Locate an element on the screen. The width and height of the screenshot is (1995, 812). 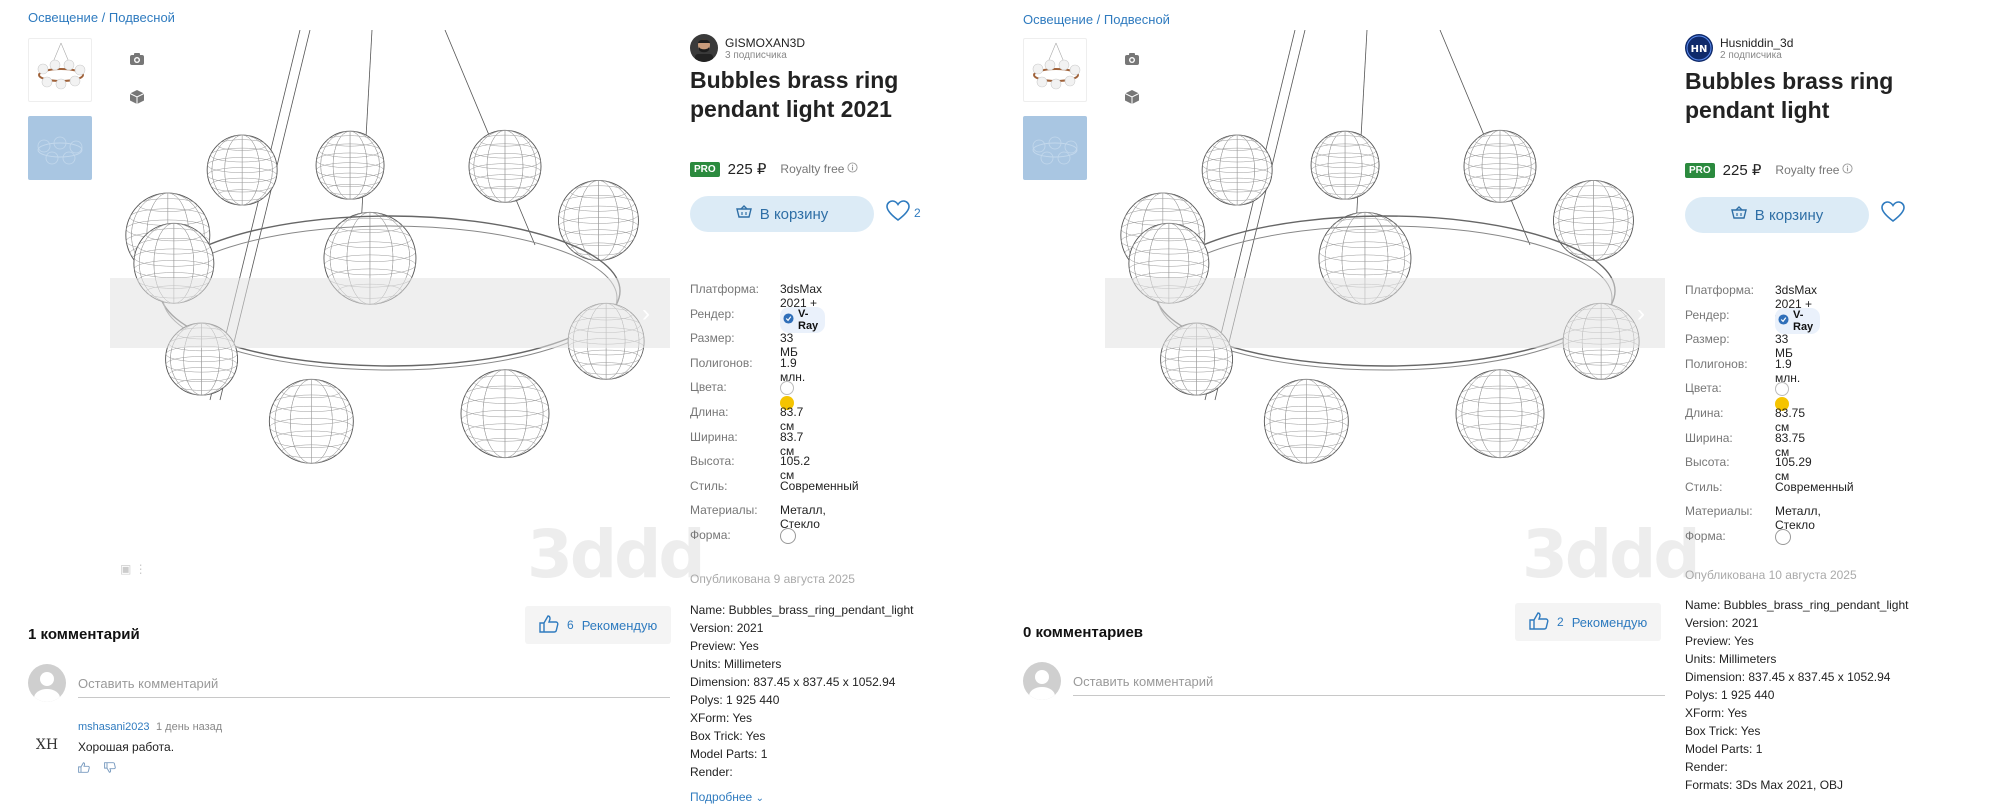
more-details-label: Подробнее is located at coordinates (721, 797).